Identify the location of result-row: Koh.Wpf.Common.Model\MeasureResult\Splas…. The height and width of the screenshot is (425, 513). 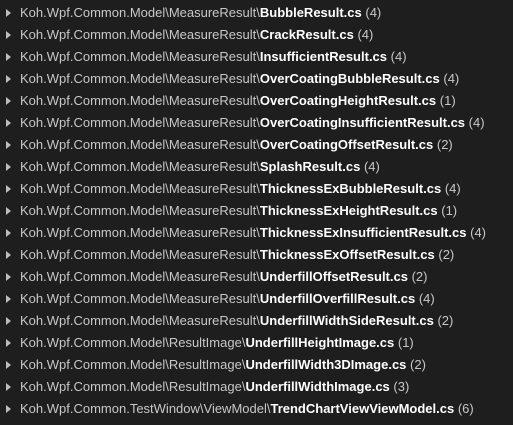
(256, 167).